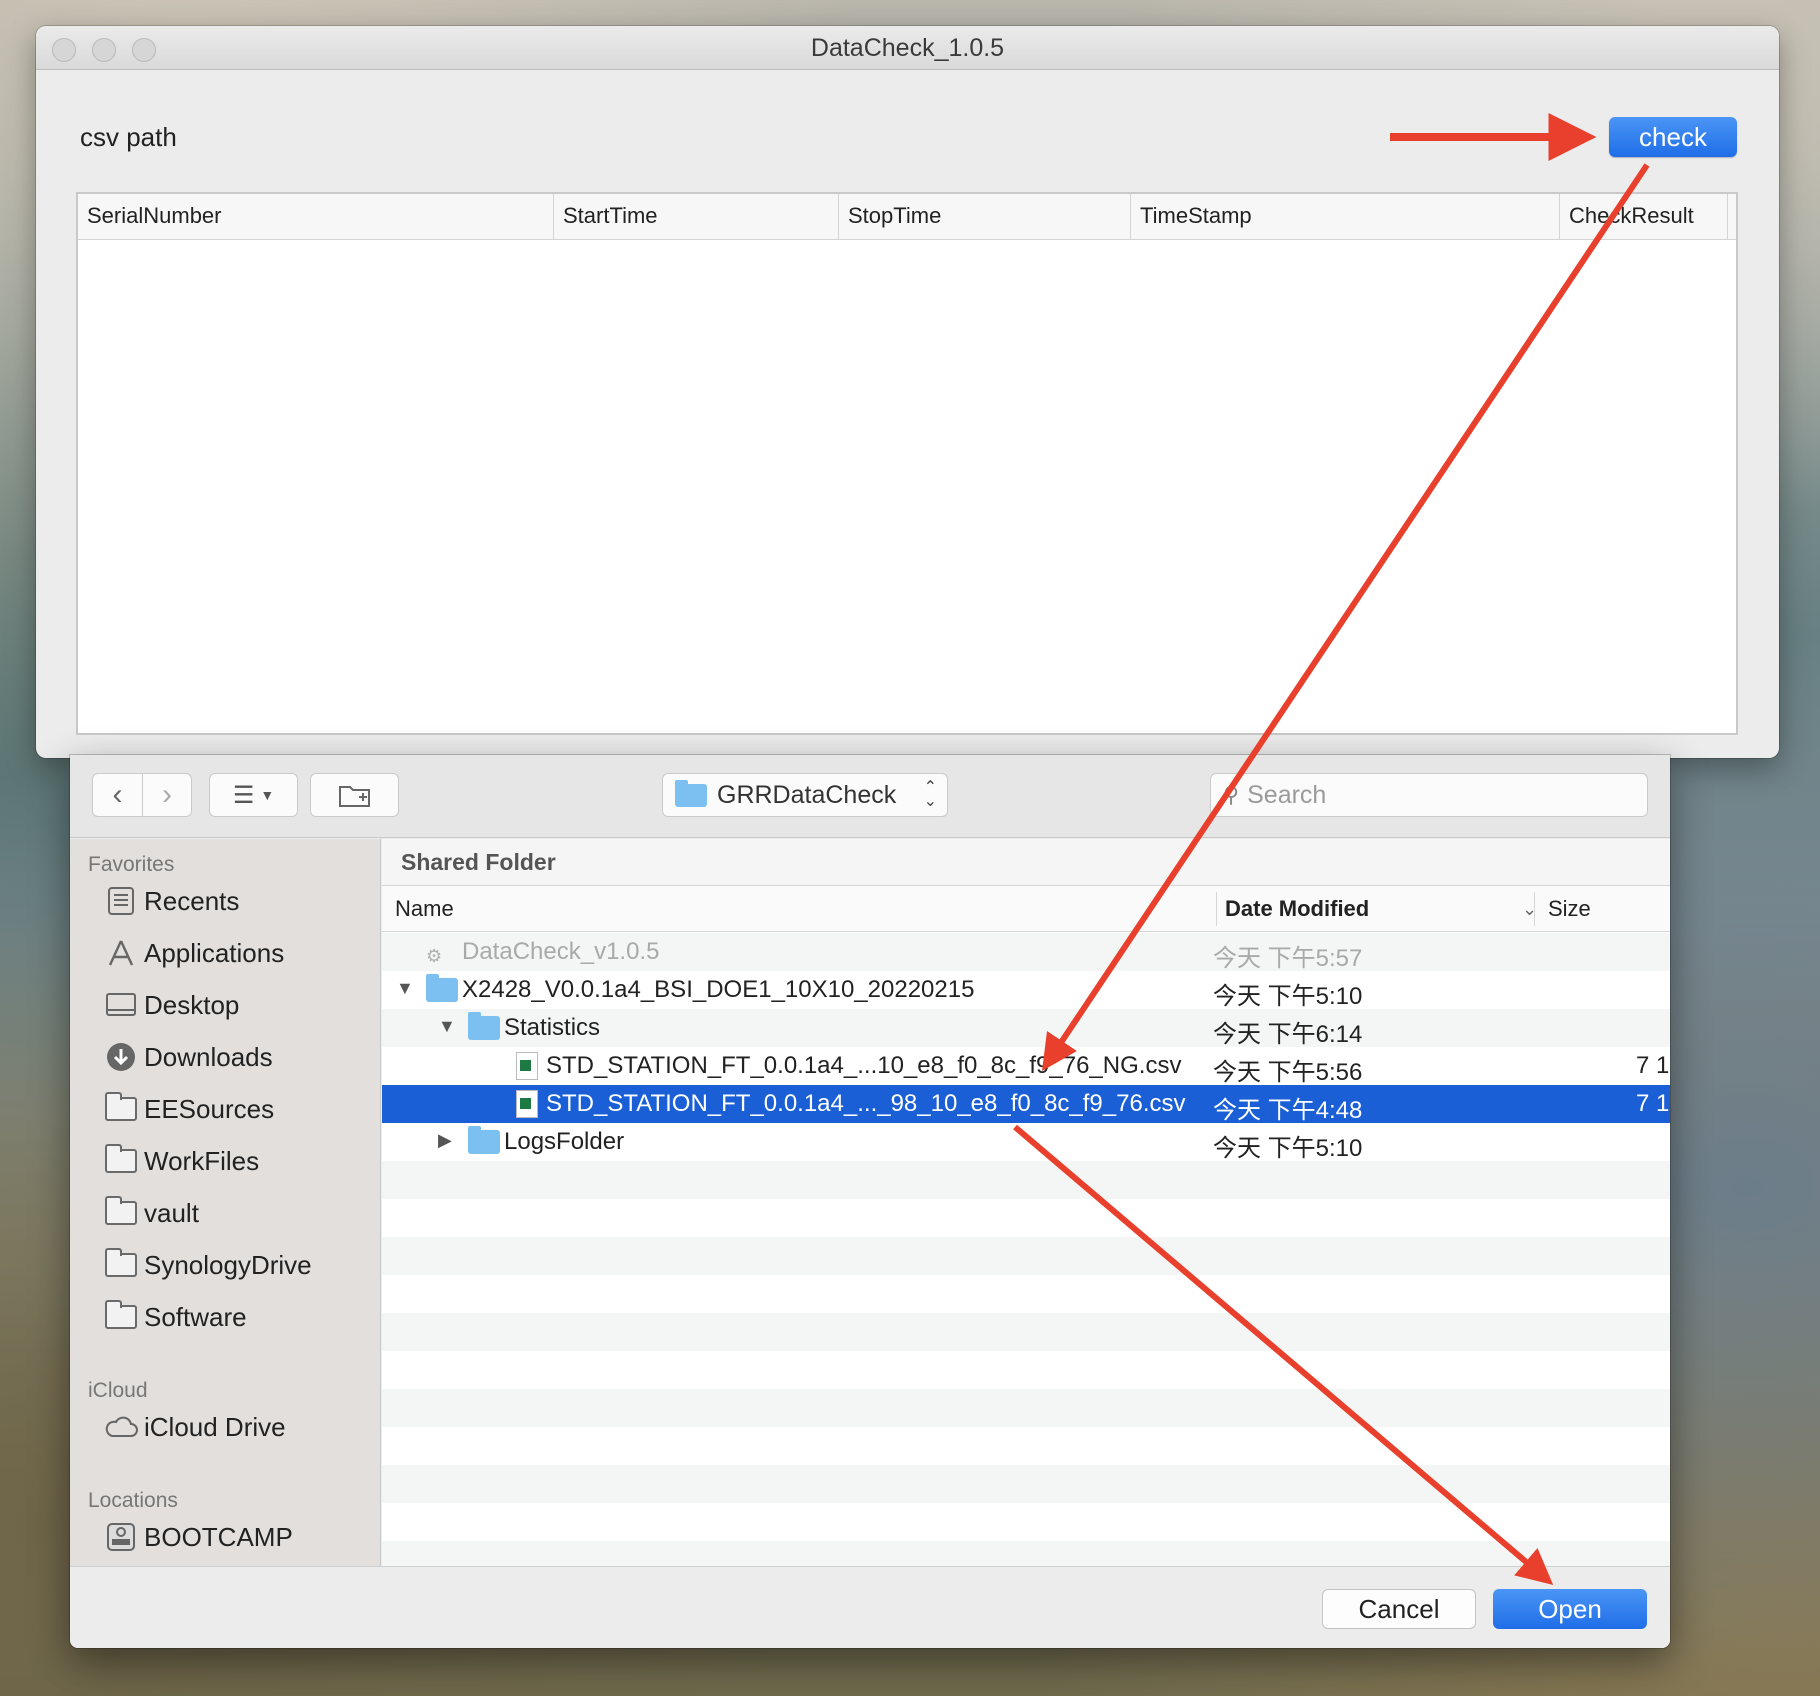  Describe the element at coordinates (175, 1317) in the screenshot. I see `sidebar-item-software: Software` at that location.